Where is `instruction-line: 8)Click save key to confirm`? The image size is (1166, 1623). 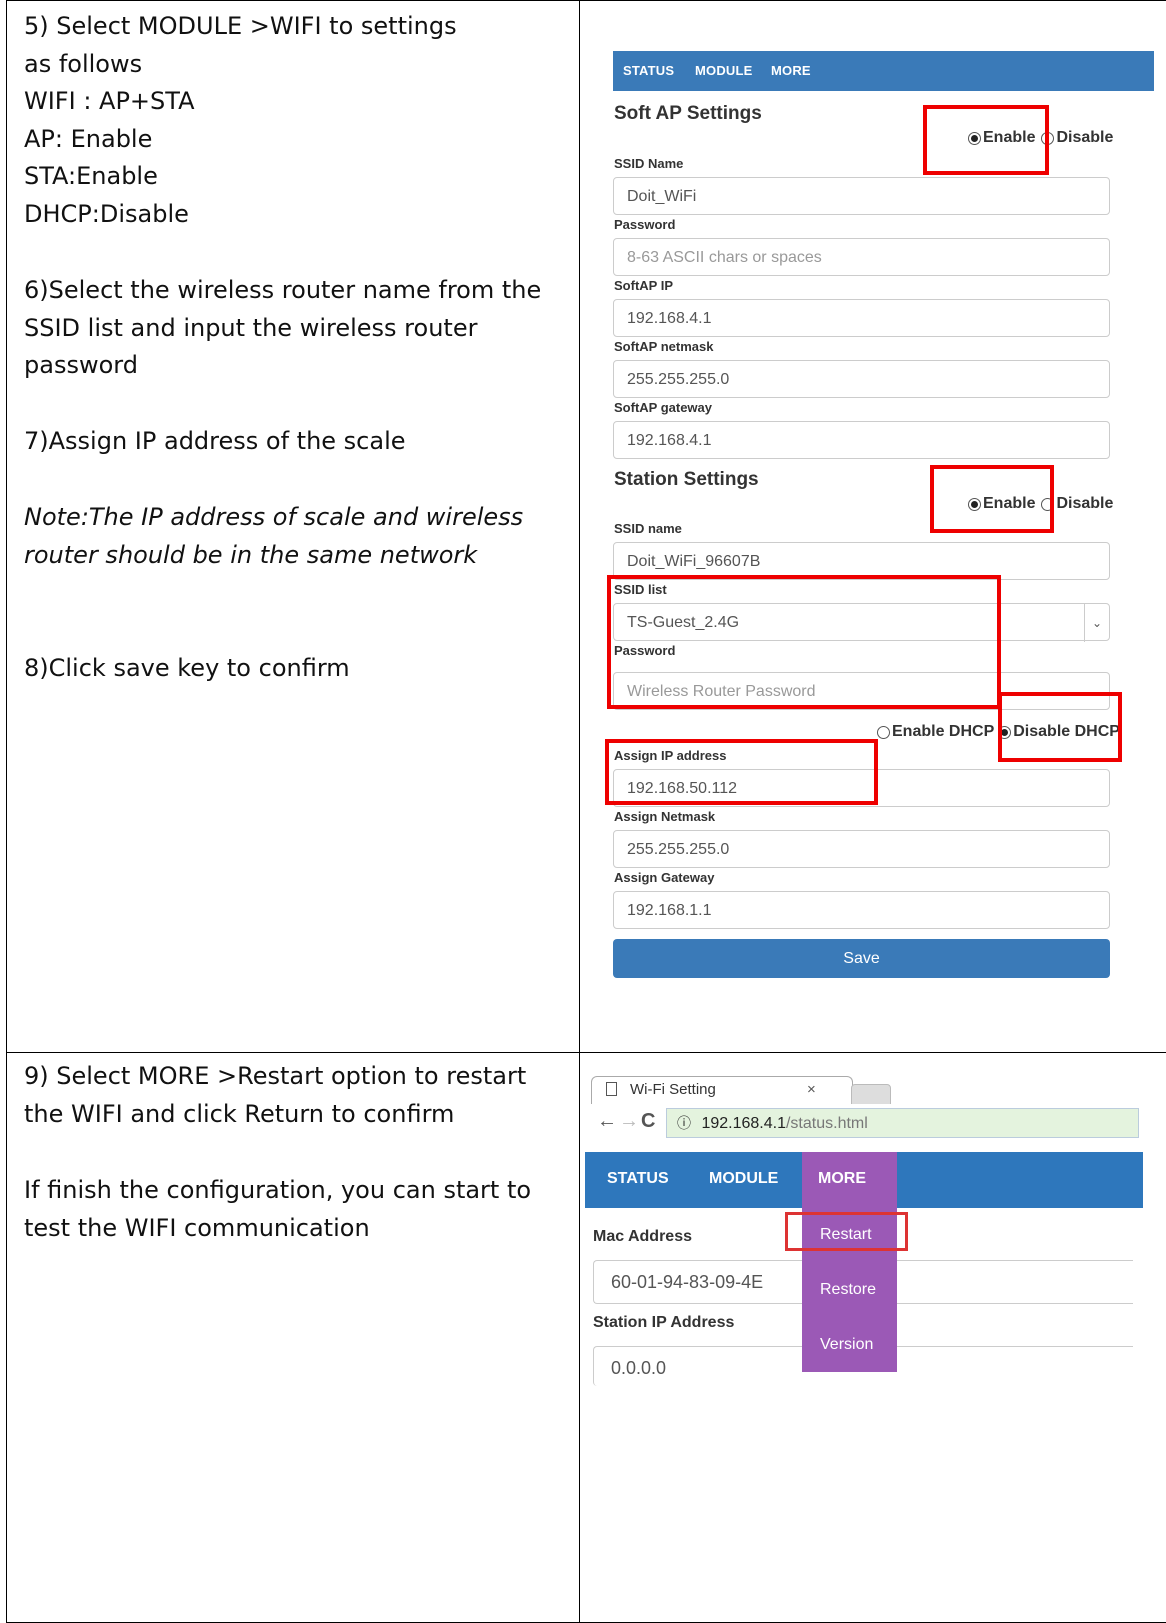 instruction-line: 8)Click save key to confirm is located at coordinates (187, 668).